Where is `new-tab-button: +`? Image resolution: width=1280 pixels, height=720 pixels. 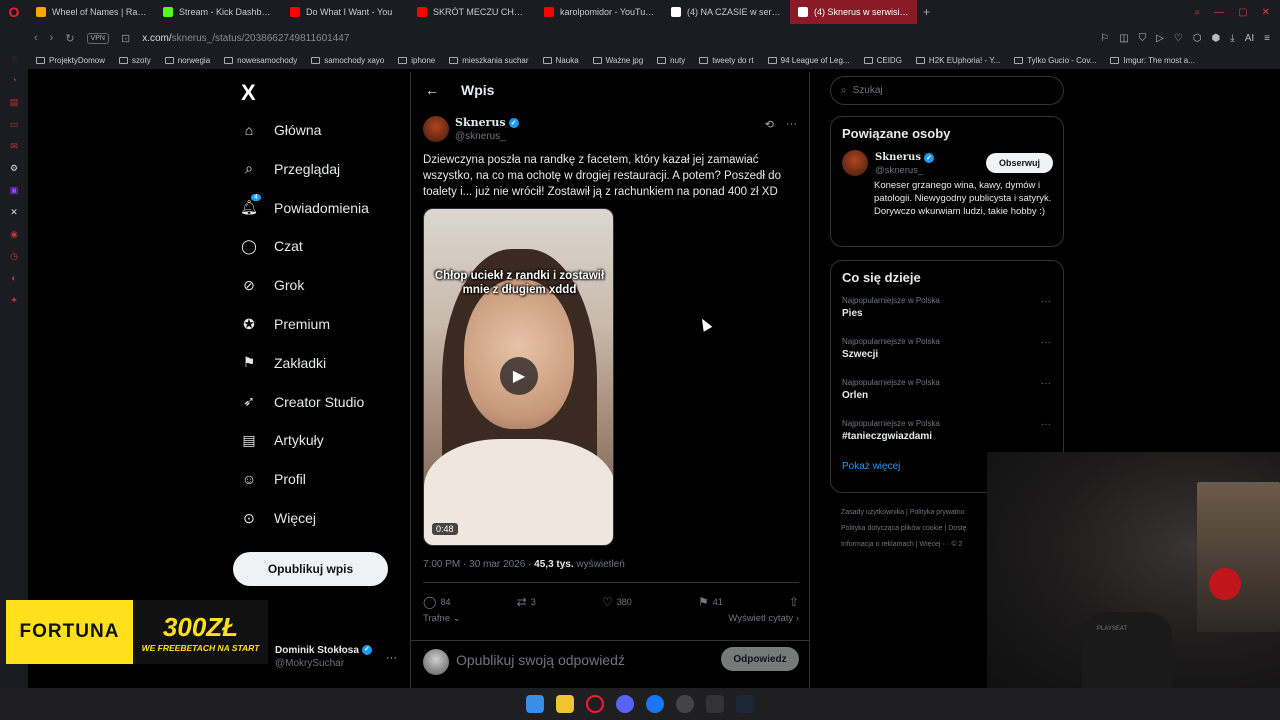 new-tab-button: + is located at coordinates (926, 12).